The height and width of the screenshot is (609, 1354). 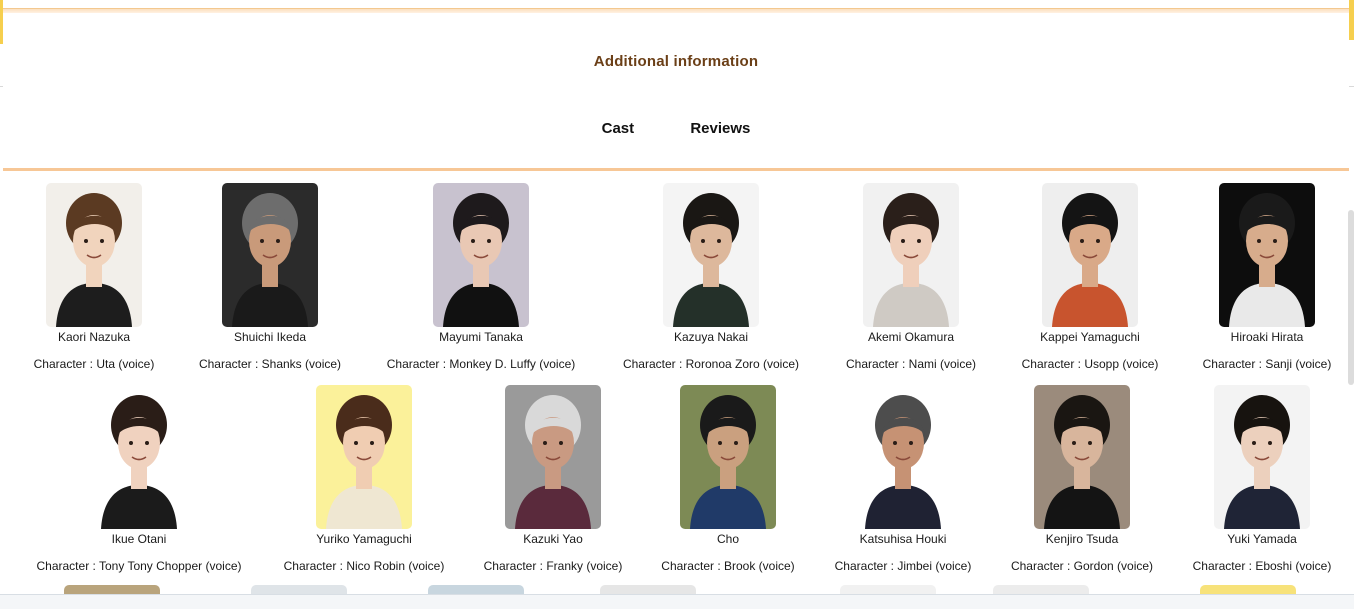 What do you see at coordinates (1267, 364) in the screenshot?
I see `character-role: Character : Sanji (voice)` at bounding box center [1267, 364].